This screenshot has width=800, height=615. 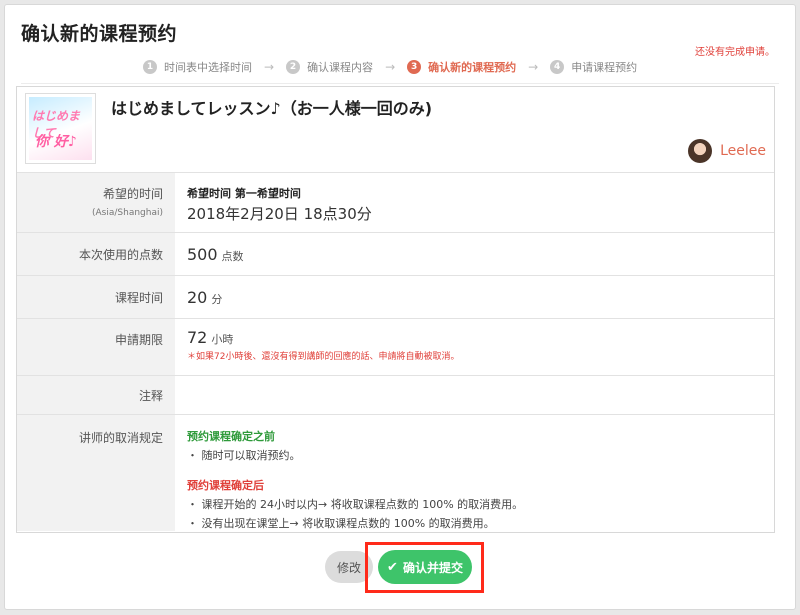 I want to click on row-points: 本次使用的点数 500 点数, so click(x=395, y=254).